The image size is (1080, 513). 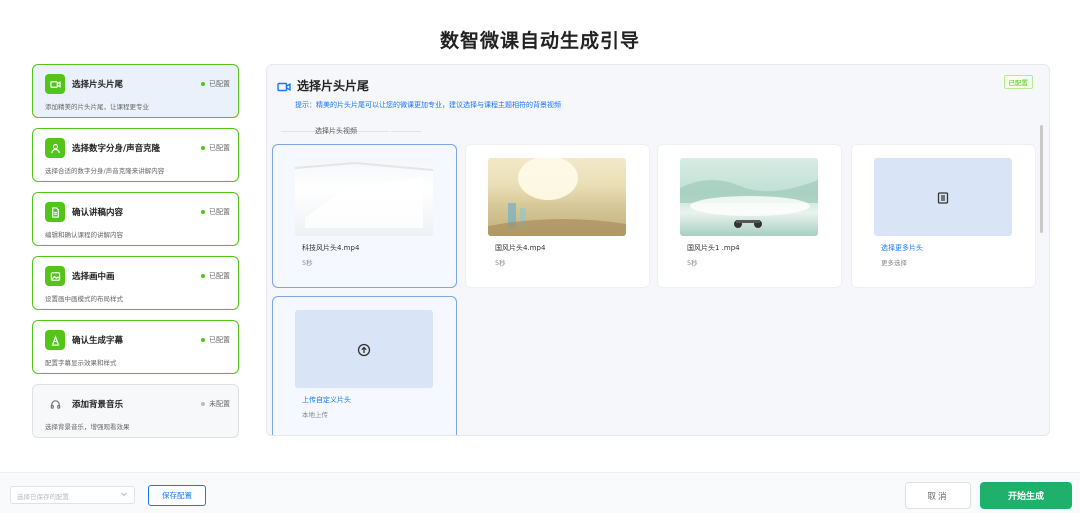 I want to click on more-intros-card: 选择更多片头 更多选择, so click(x=943, y=216).